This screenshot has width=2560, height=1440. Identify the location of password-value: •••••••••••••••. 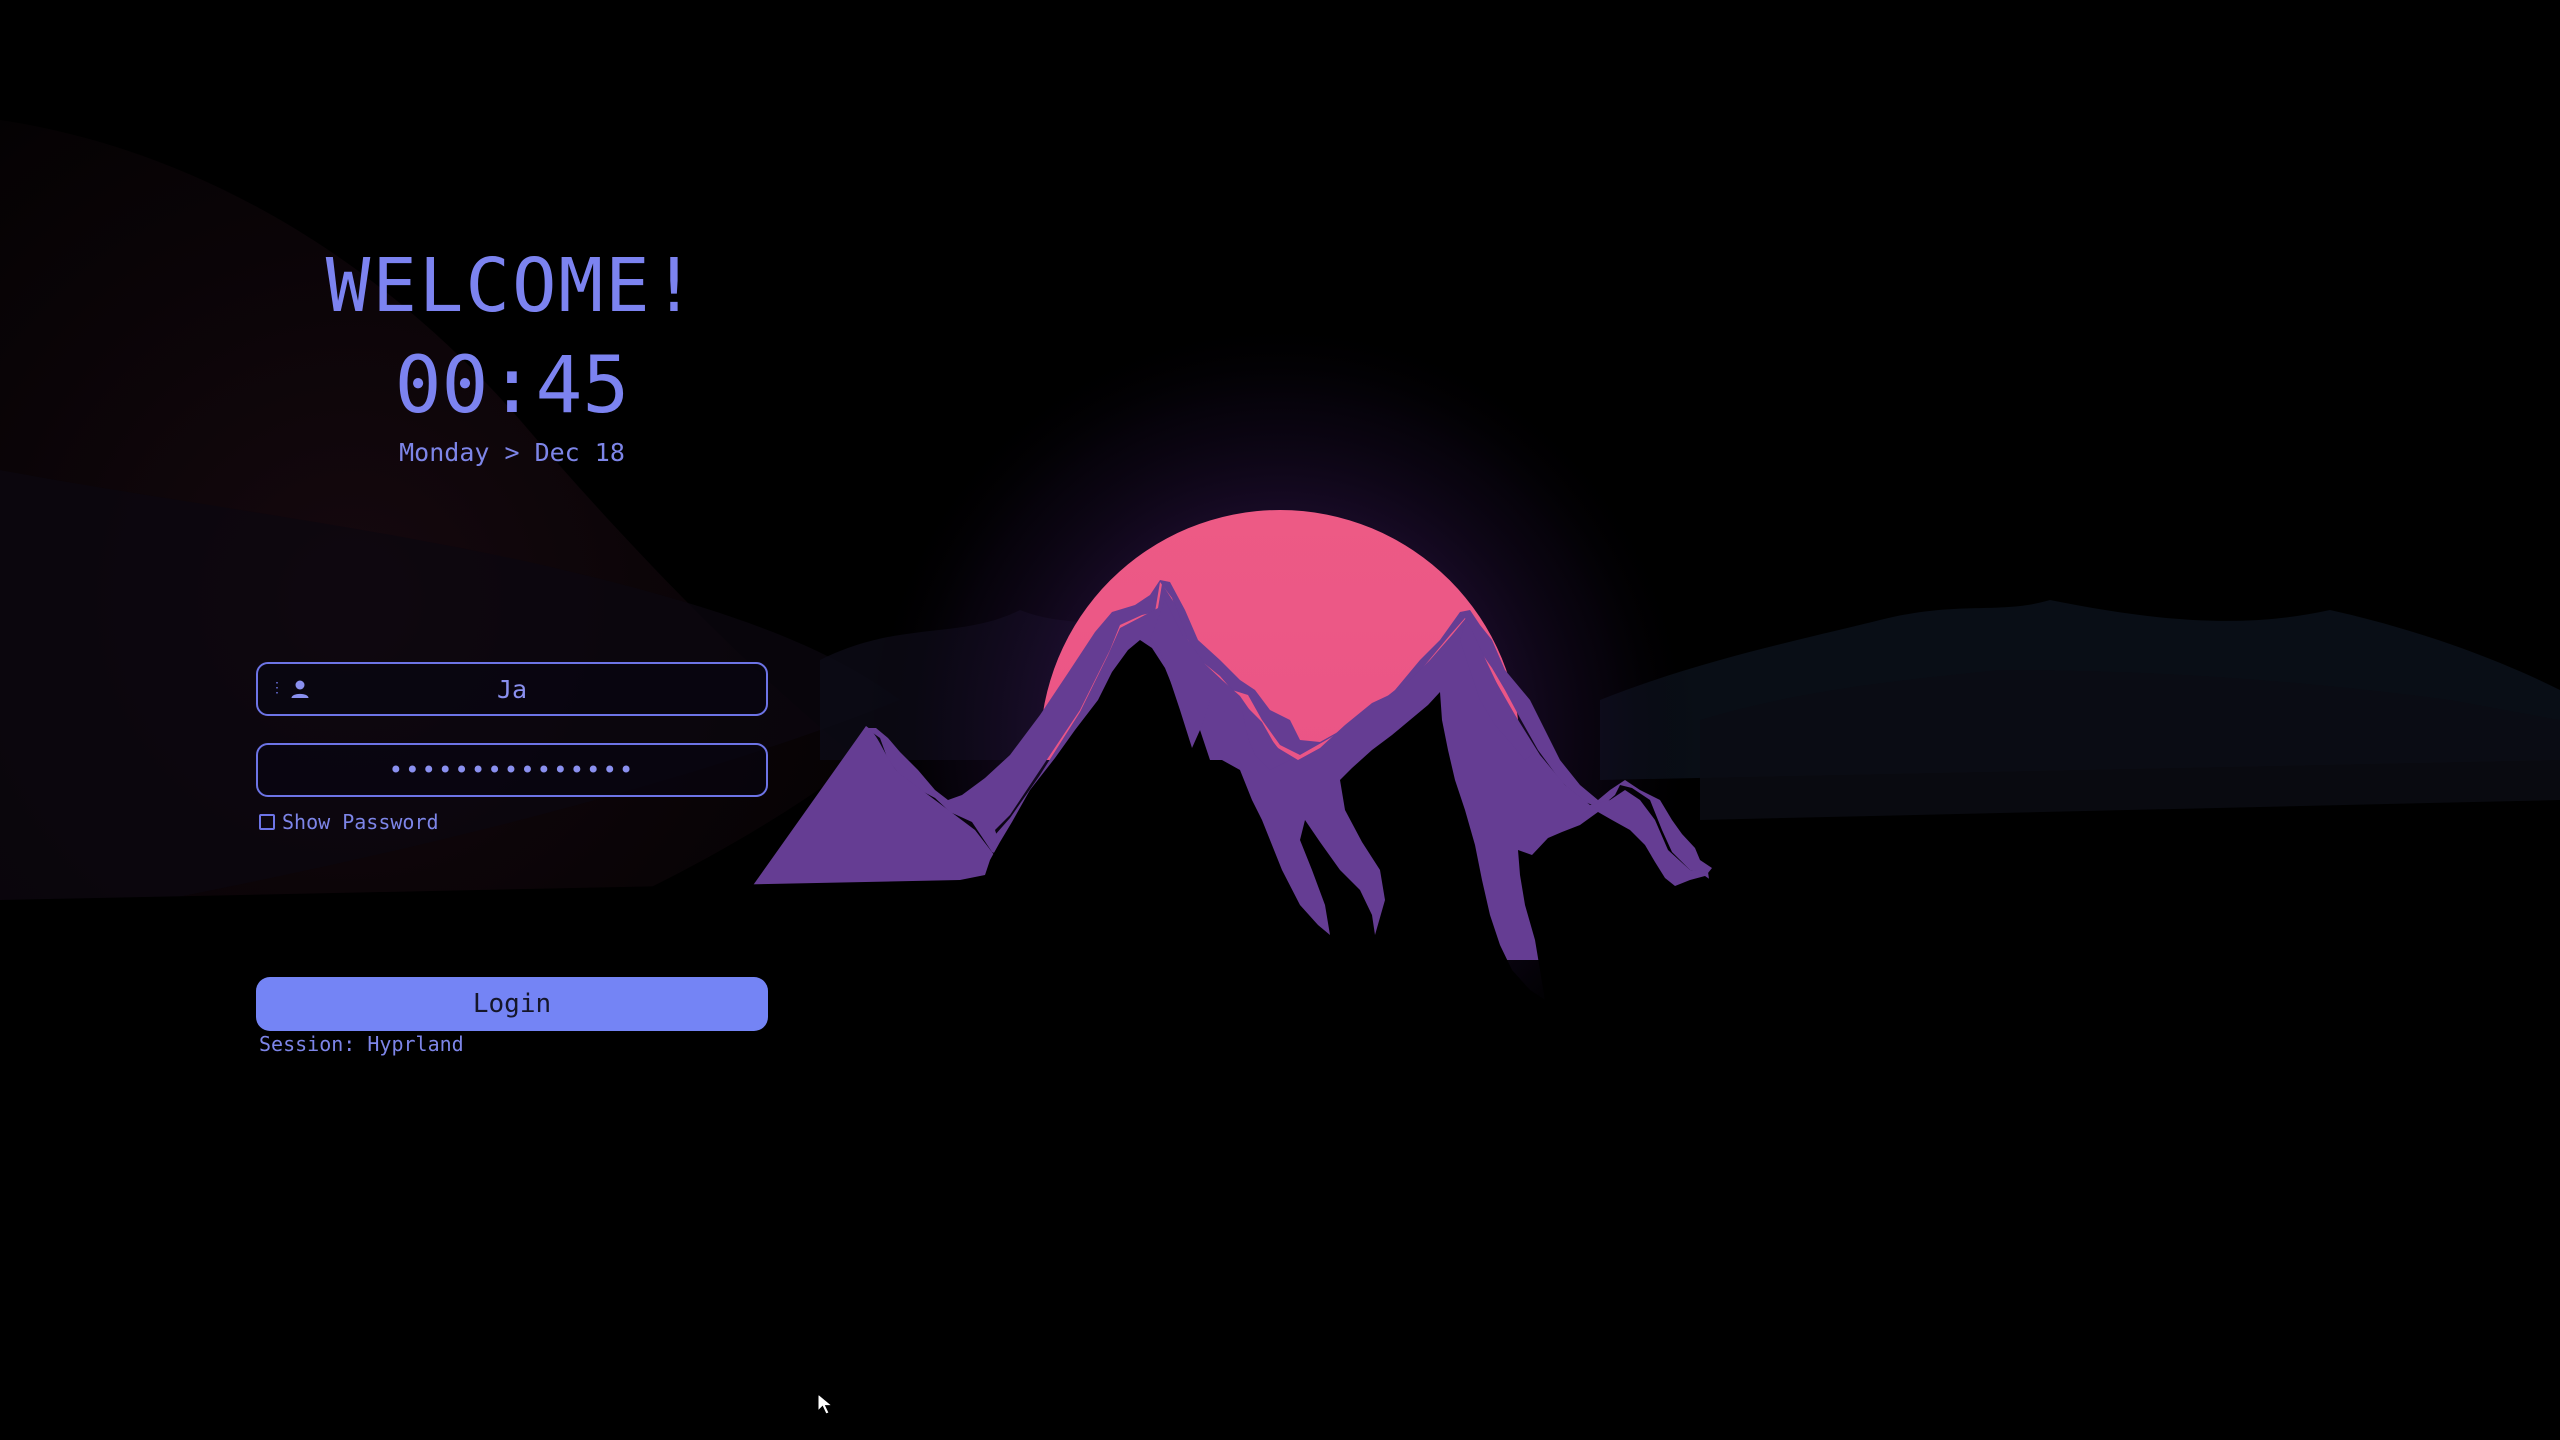
(512, 770).